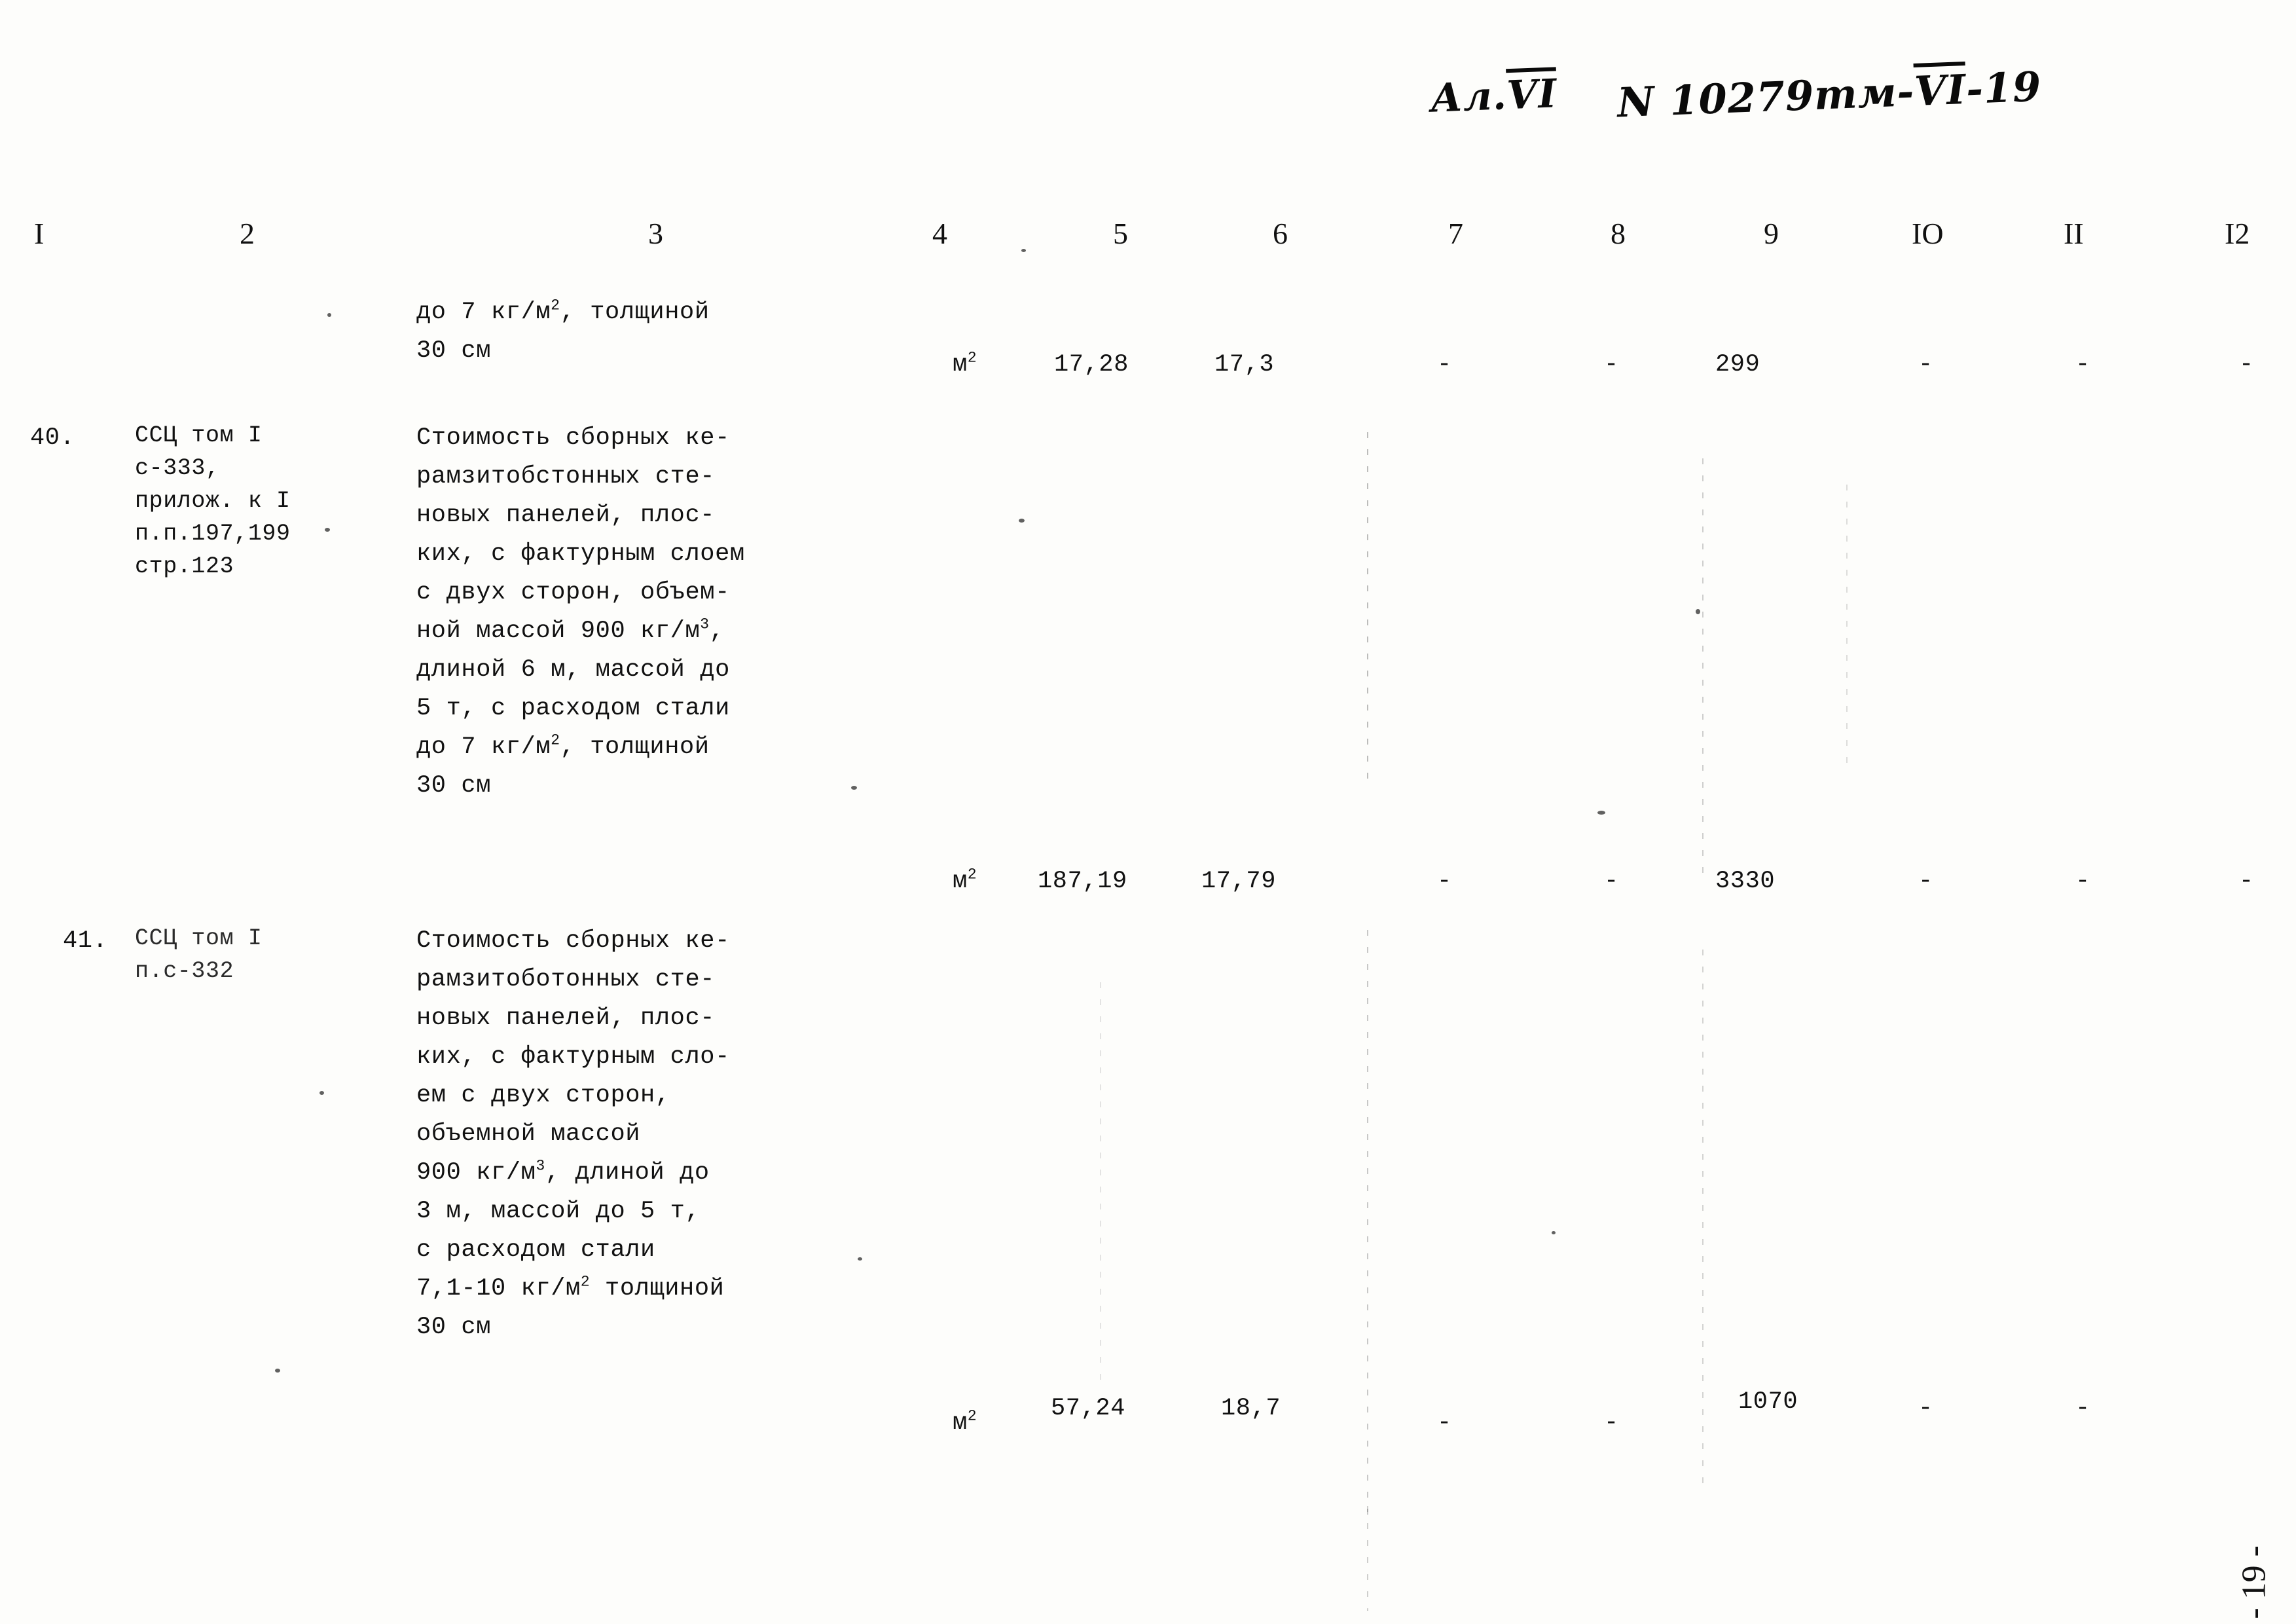  I want to click on continued-row-col7: -, so click(1444, 364).